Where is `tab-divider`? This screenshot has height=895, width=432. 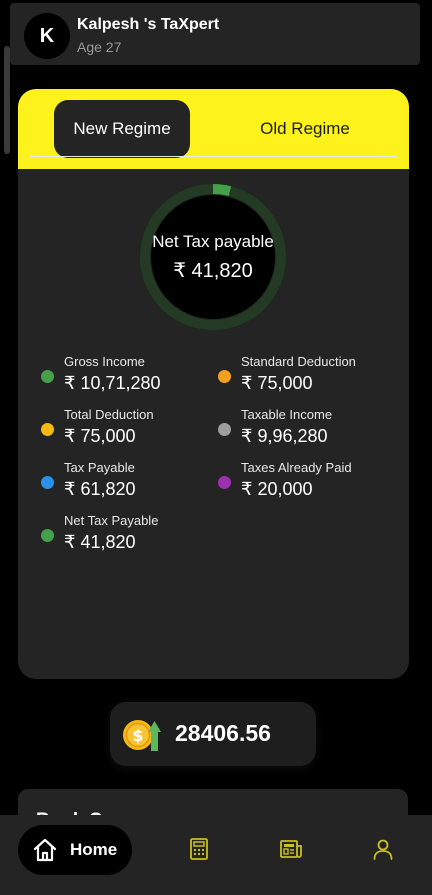
tab-divider is located at coordinates (213, 156).